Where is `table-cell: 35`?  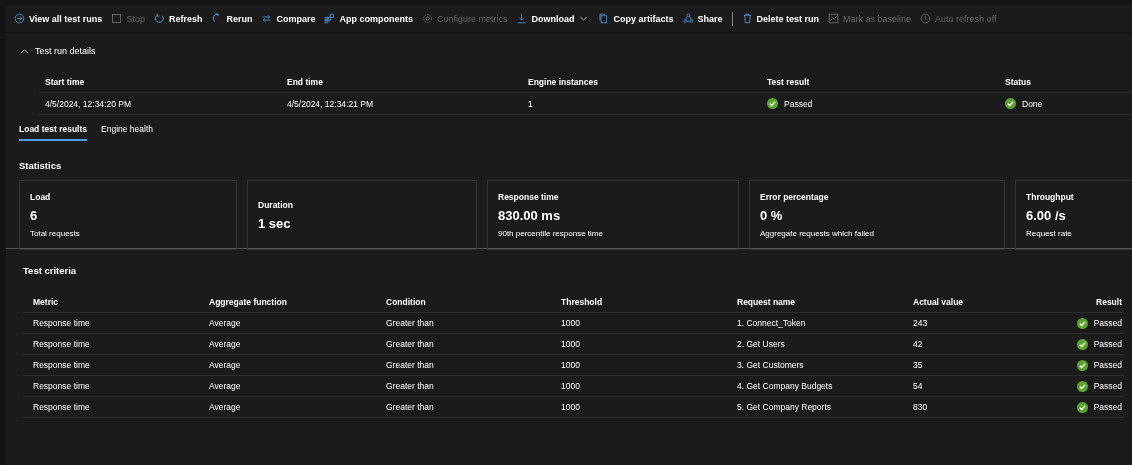
table-cell: 35 is located at coordinates (978, 365).